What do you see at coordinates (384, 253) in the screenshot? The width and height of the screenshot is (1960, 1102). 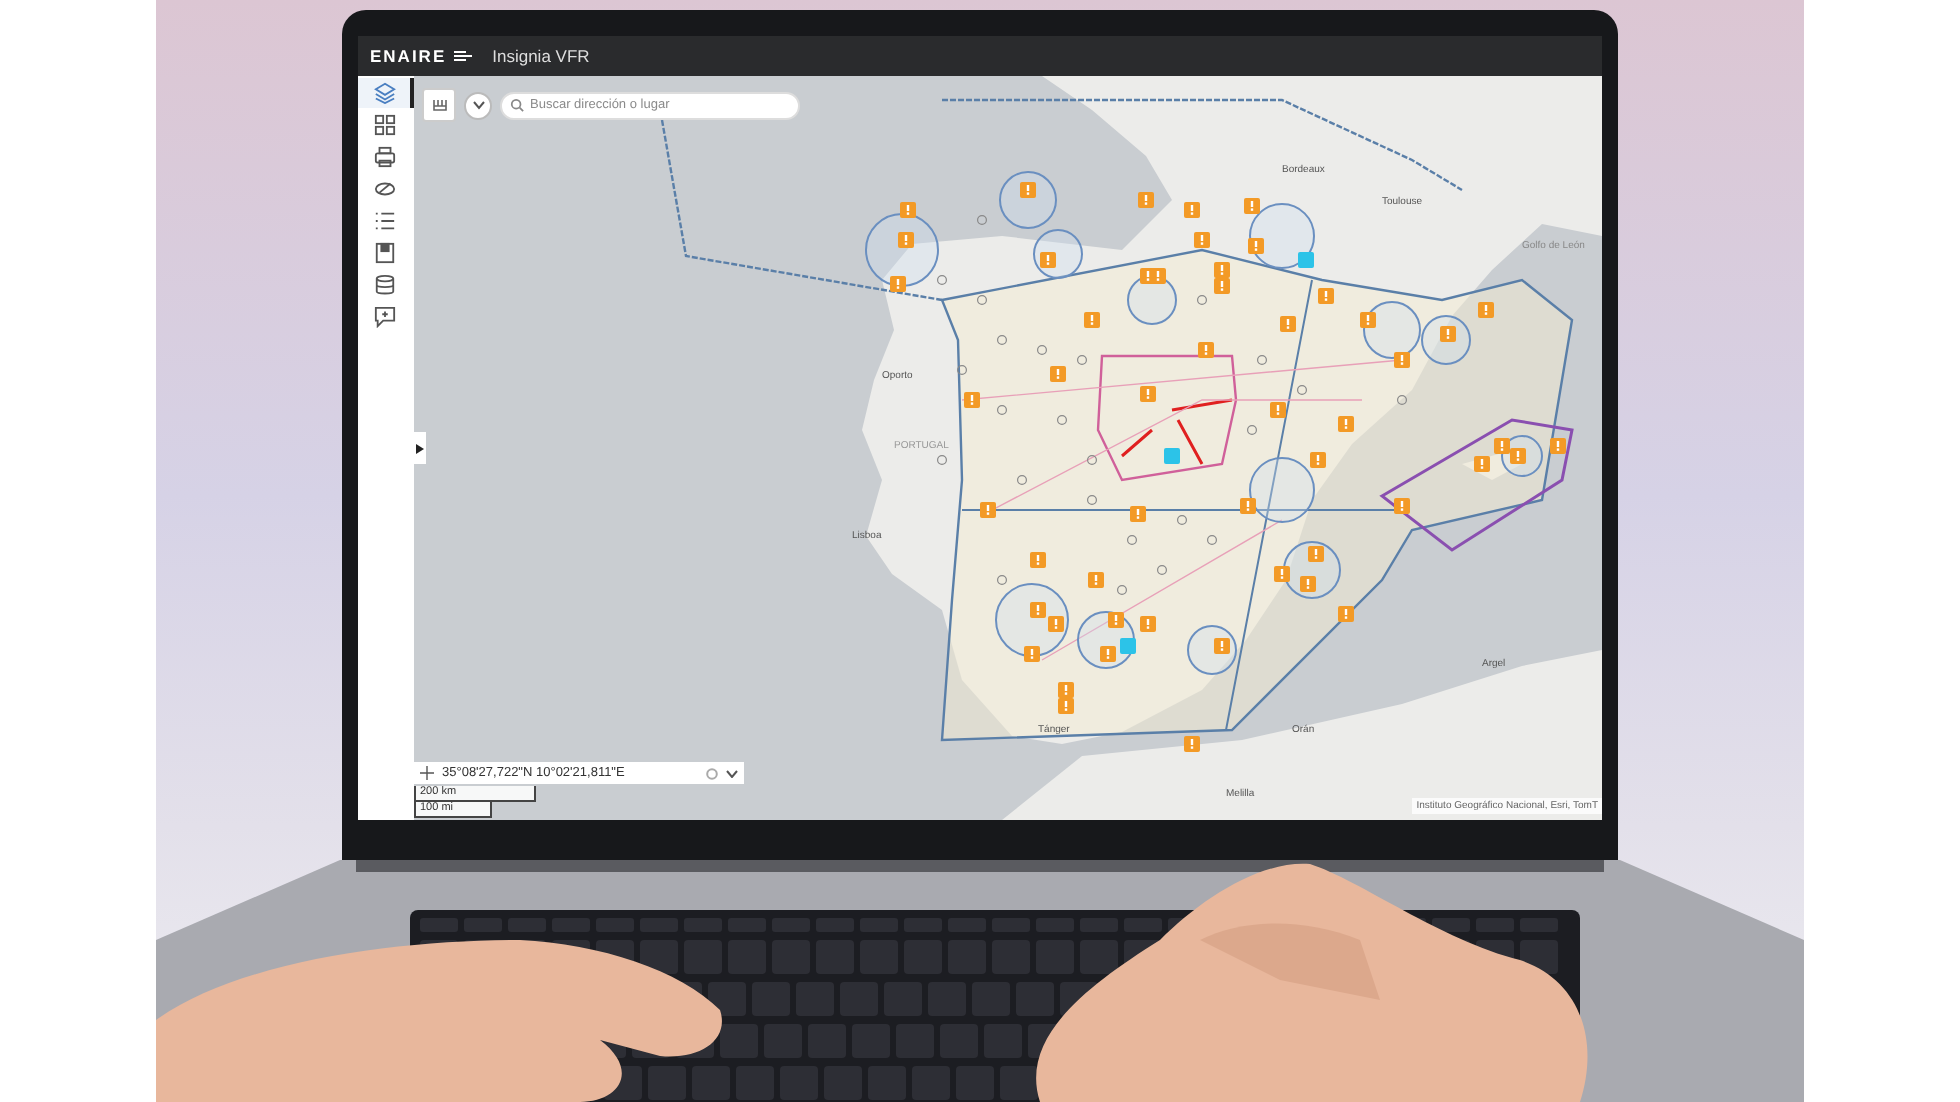 I see `bookmark-icon` at bounding box center [384, 253].